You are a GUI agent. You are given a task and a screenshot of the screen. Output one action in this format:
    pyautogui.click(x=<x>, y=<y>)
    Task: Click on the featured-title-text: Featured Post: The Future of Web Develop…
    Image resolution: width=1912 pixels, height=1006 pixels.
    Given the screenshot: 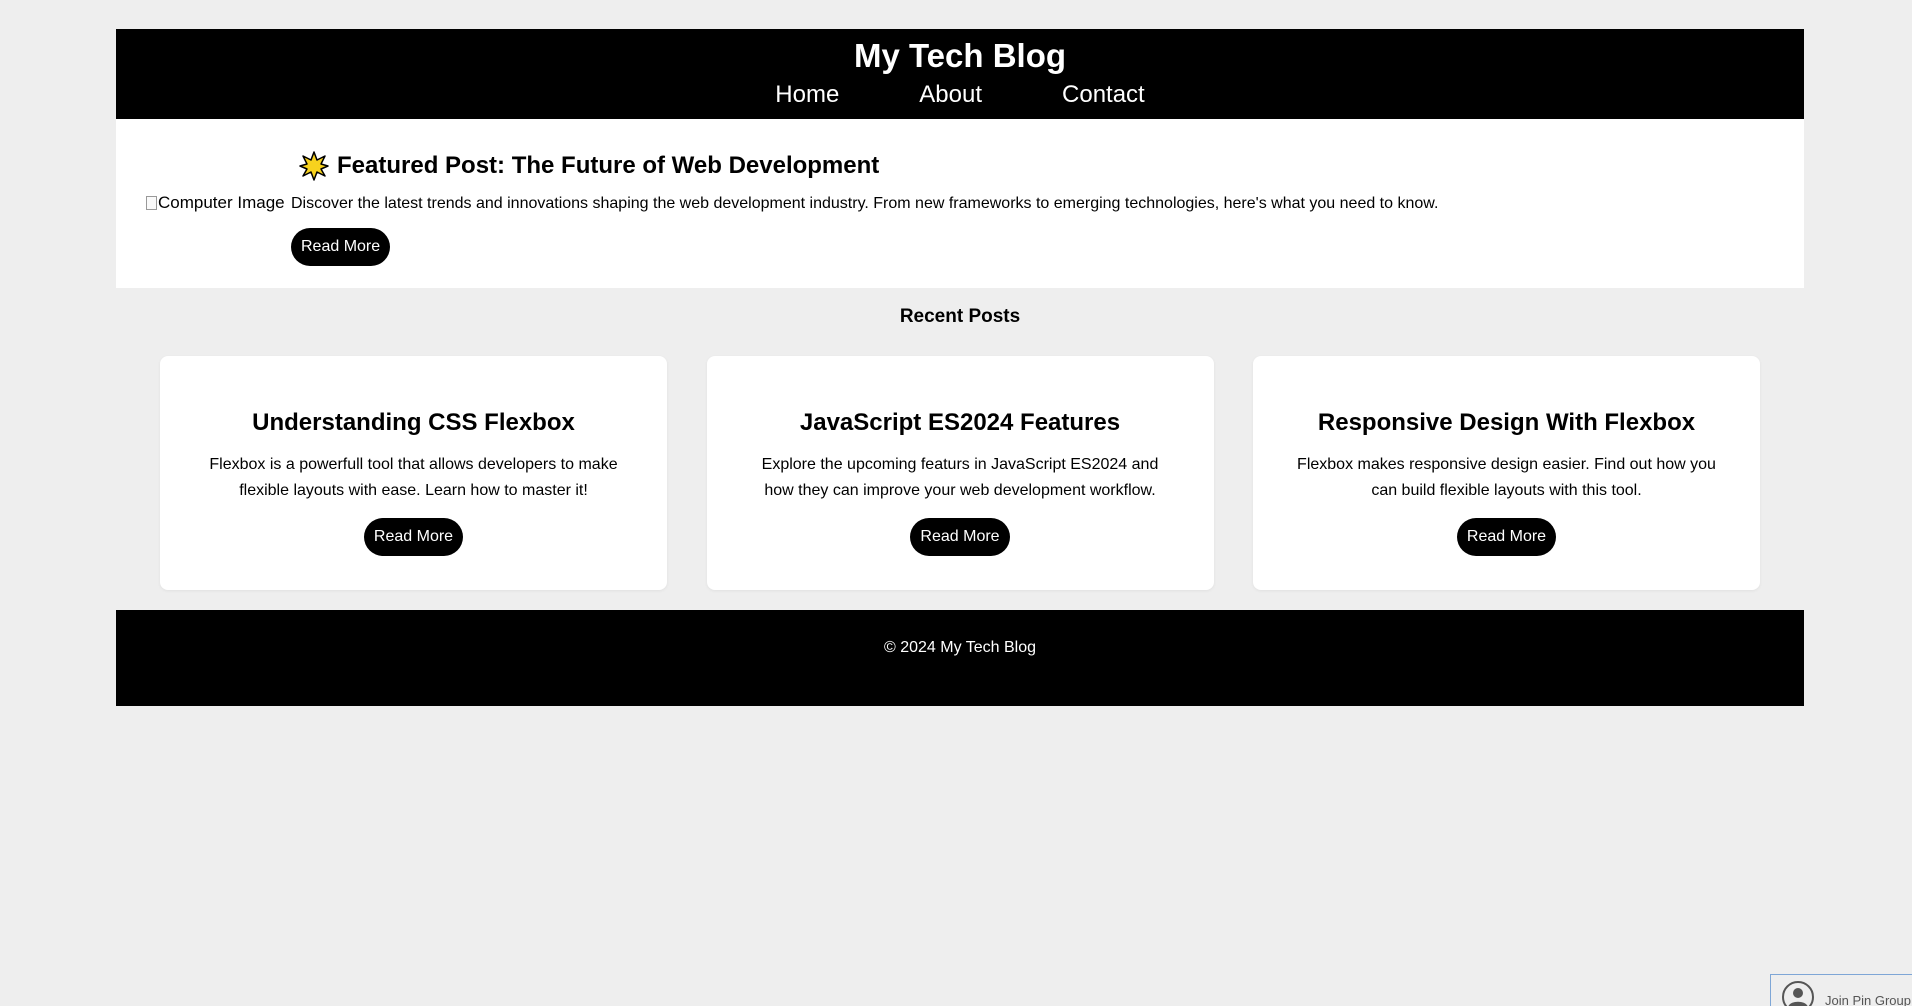 What is the action you would take?
    pyautogui.click(x=608, y=165)
    